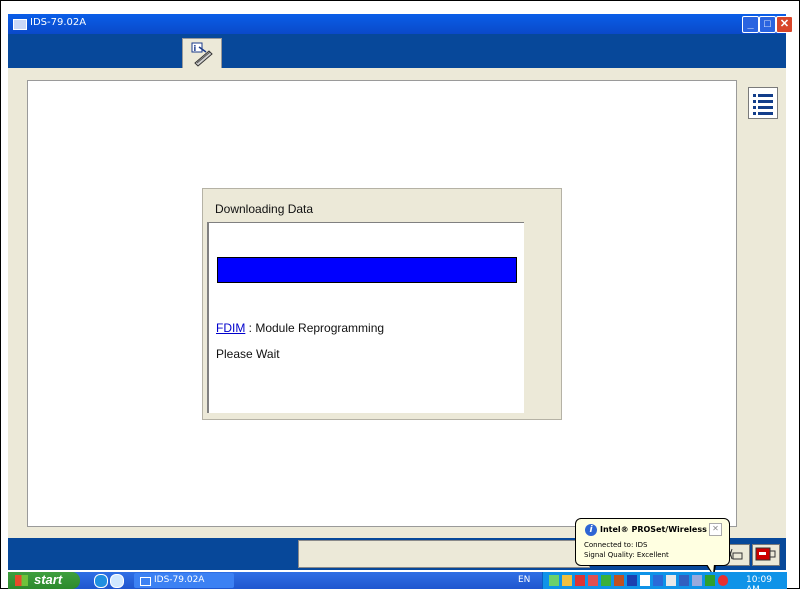 The width and height of the screenshot is (800, 595). I want to click on menu-list-button, so click(763, 103).